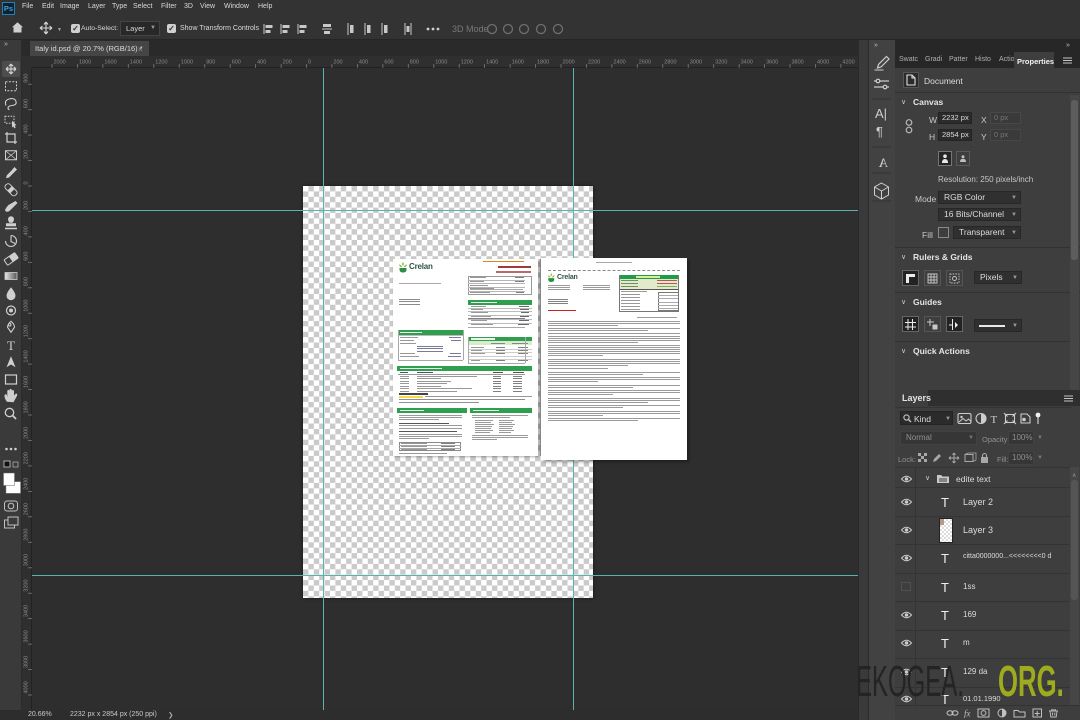 Image resolution: width=1080 pixels, height=720 pixels. Describe the element at coordinates (470, 29) in the screenshot. I see `svg-text: 3D Mode` at that location.